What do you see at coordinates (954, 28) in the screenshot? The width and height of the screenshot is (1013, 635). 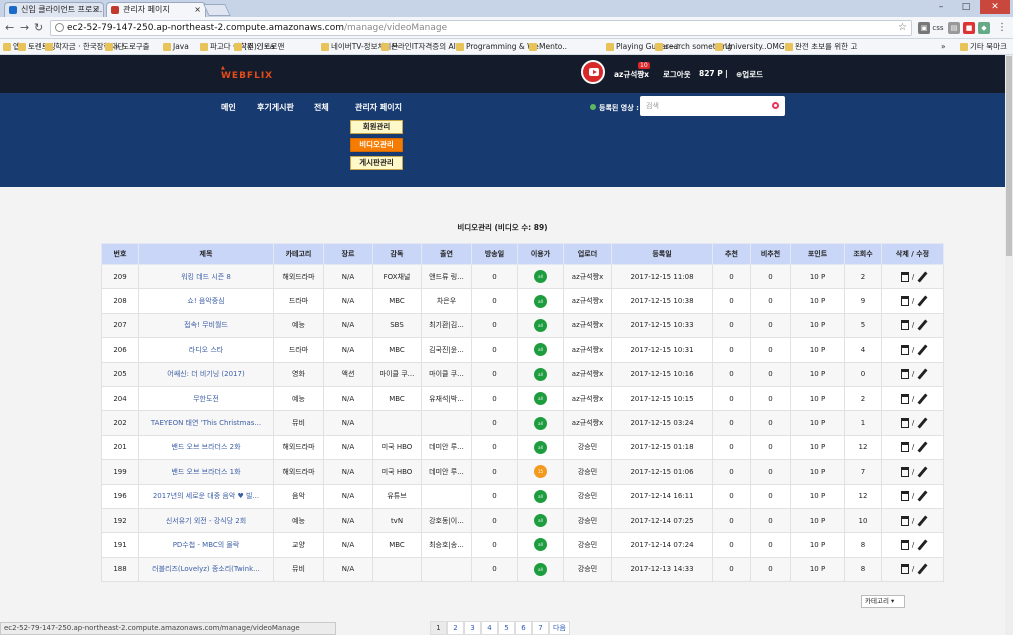 I see `extension-icon: ▤` at bounding box center [954, 28].